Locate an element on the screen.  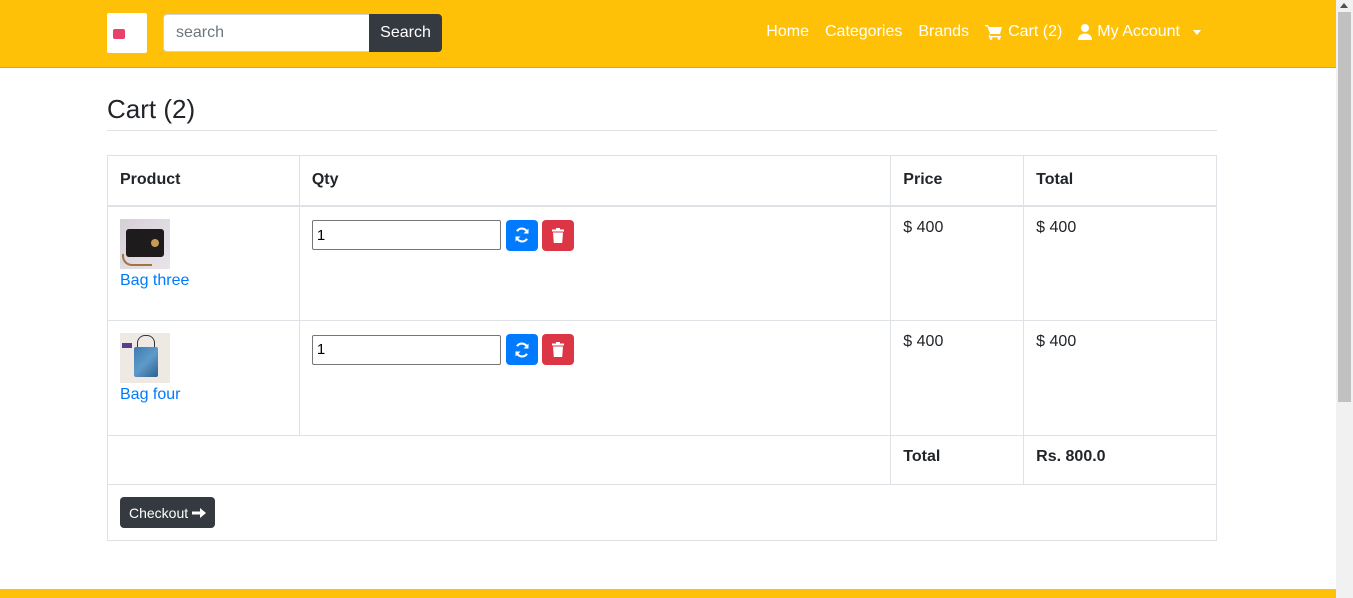
product-cell: Bag four is located at coordinates (203, 378).